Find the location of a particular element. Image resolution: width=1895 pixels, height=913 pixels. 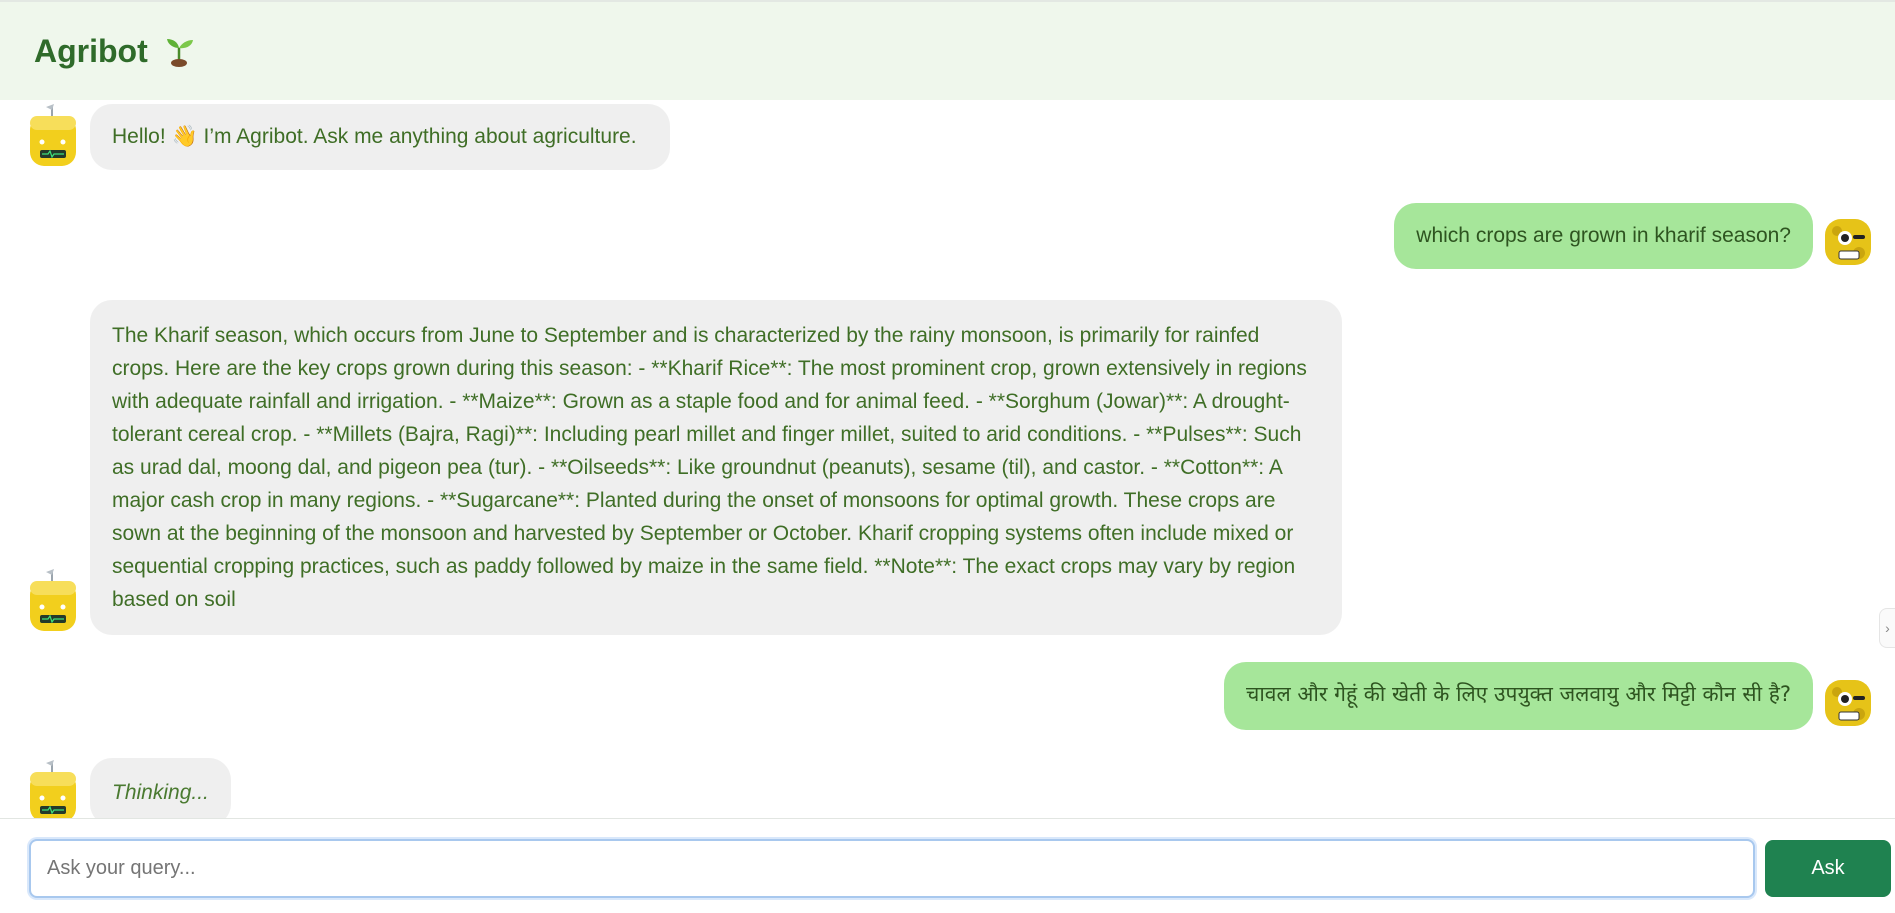

query-input is located at coordinates (892, 868).